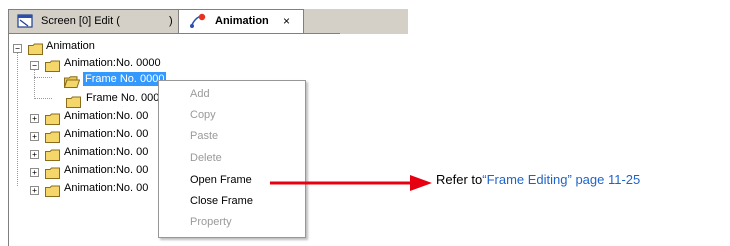 The height and width of the screenshot is (246, 730). Describe the element at coordinates (122, 98) in the screenshot. I see `tree-node-frame: Frame No. 000` at that location.